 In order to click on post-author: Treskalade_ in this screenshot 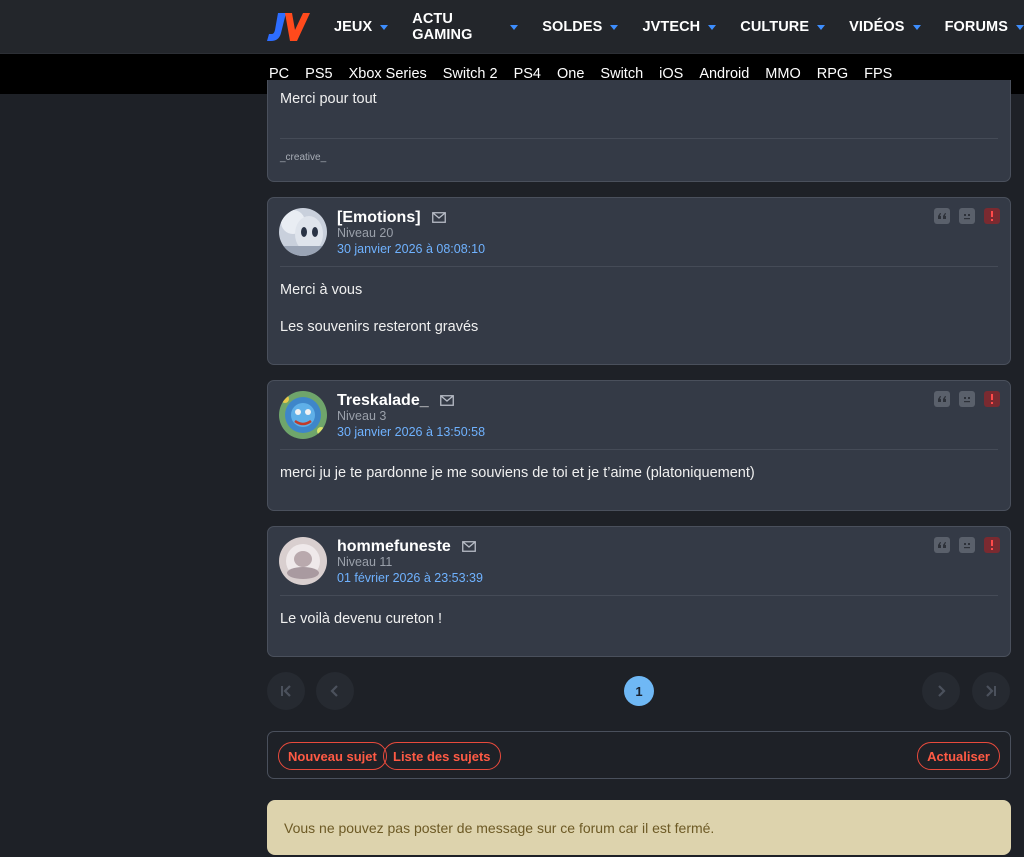, I will do `click(395, 401)`.